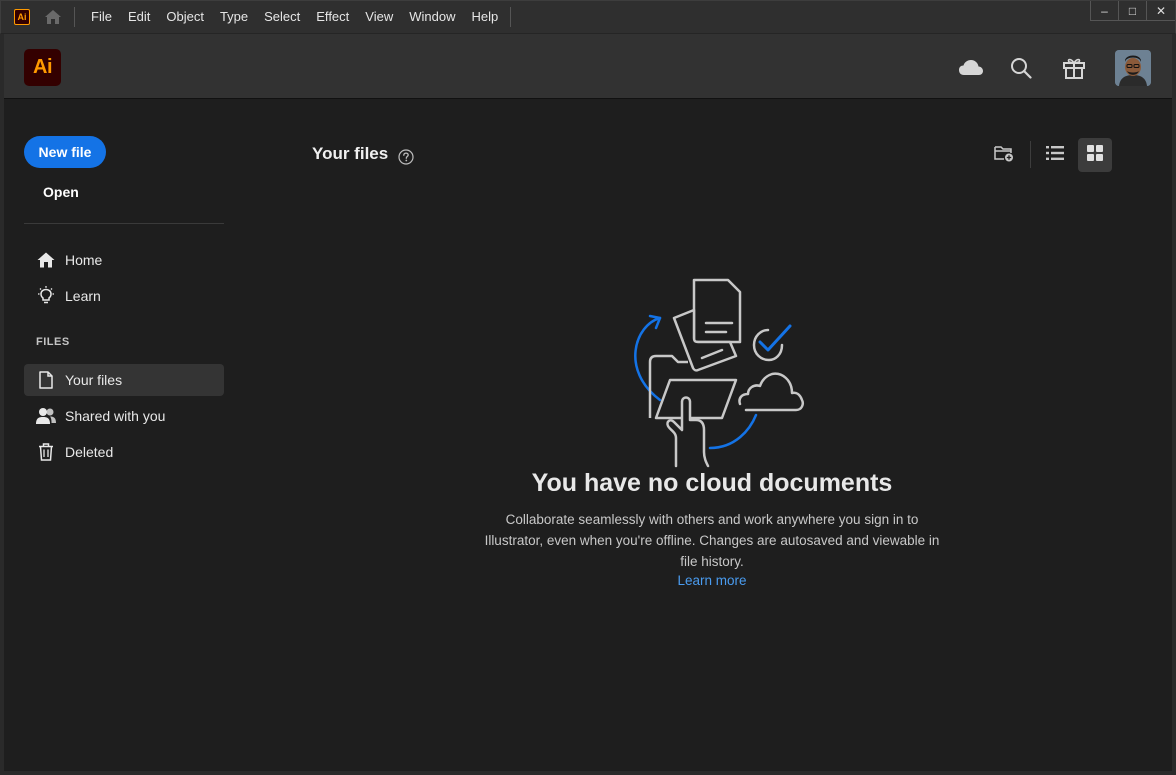  I want to click on window-controls: – □ ✕, so click(1132, 11).